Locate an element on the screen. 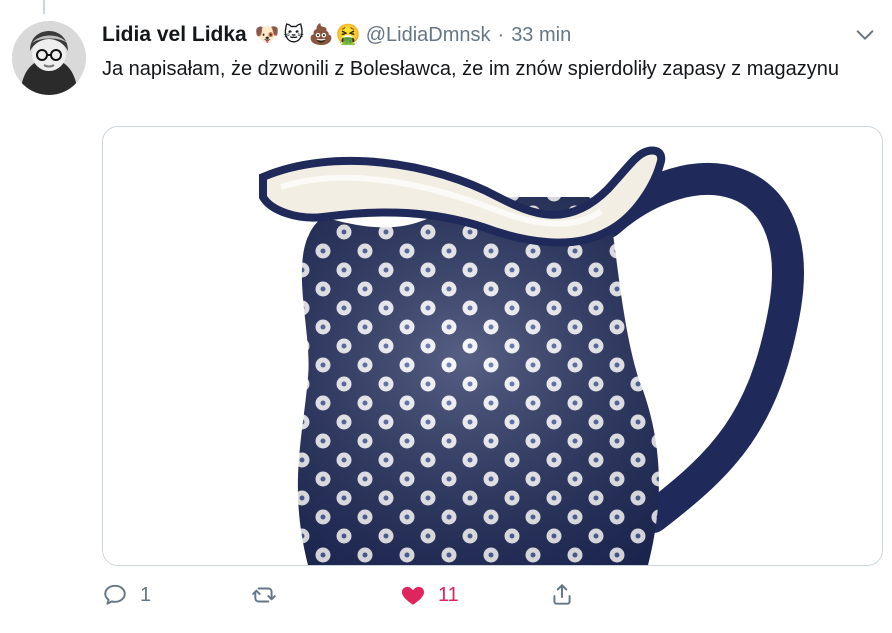  thread-line is located at coordinates (44, 7).